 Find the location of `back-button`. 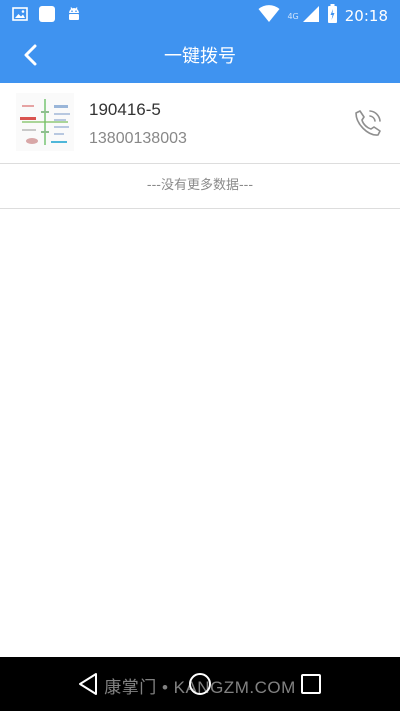

back-button is located at coordinates (31, 57).